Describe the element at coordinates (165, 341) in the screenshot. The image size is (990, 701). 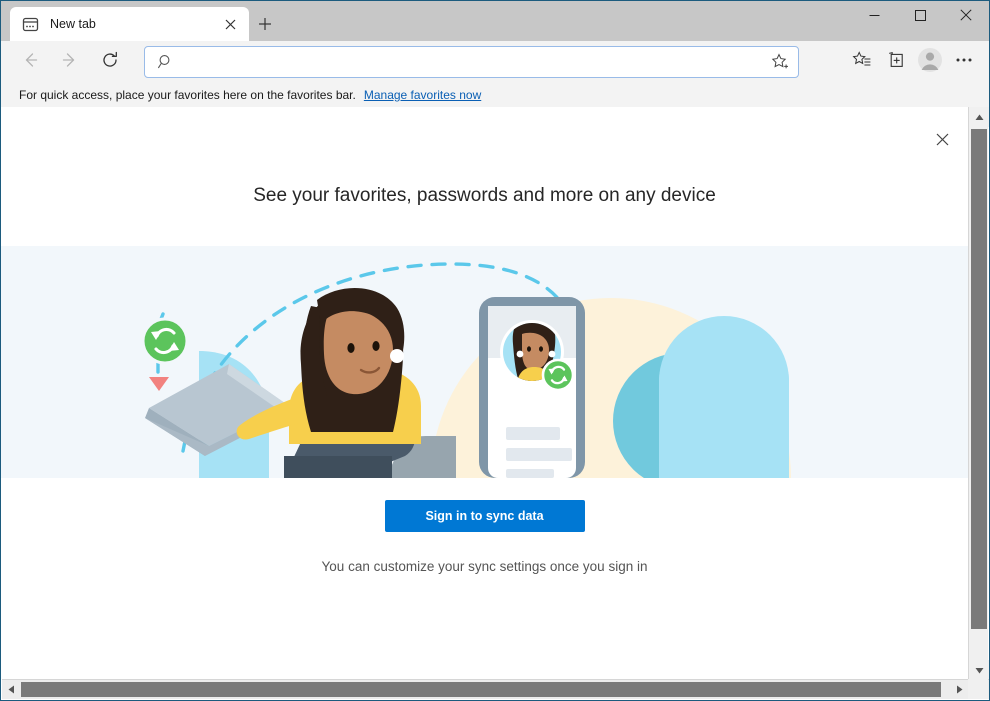
I see `sync-badge-large` at that location.